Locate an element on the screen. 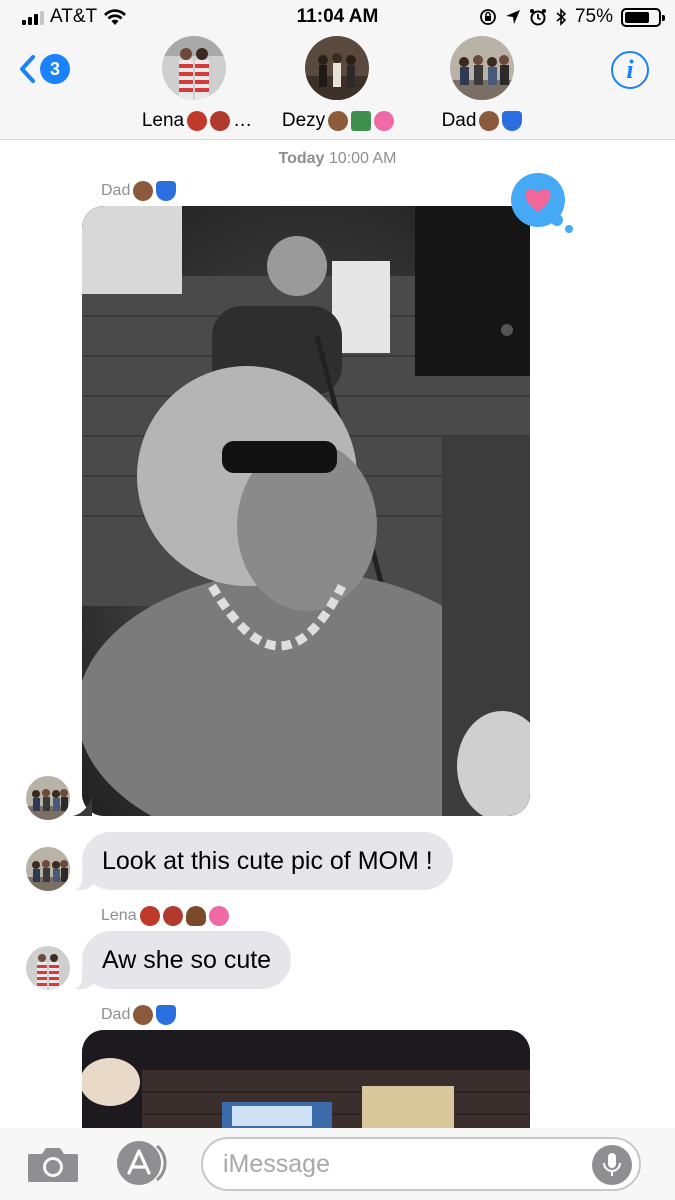 This screenshot has width=675, height=1200. battery-fill is located at coordinates (637, 17).